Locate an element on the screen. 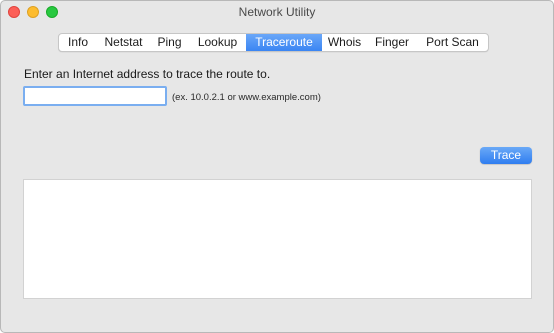 This screenshot has height=333, width=554. tab-netstat: Netstat is located at coordinates (123, 42).